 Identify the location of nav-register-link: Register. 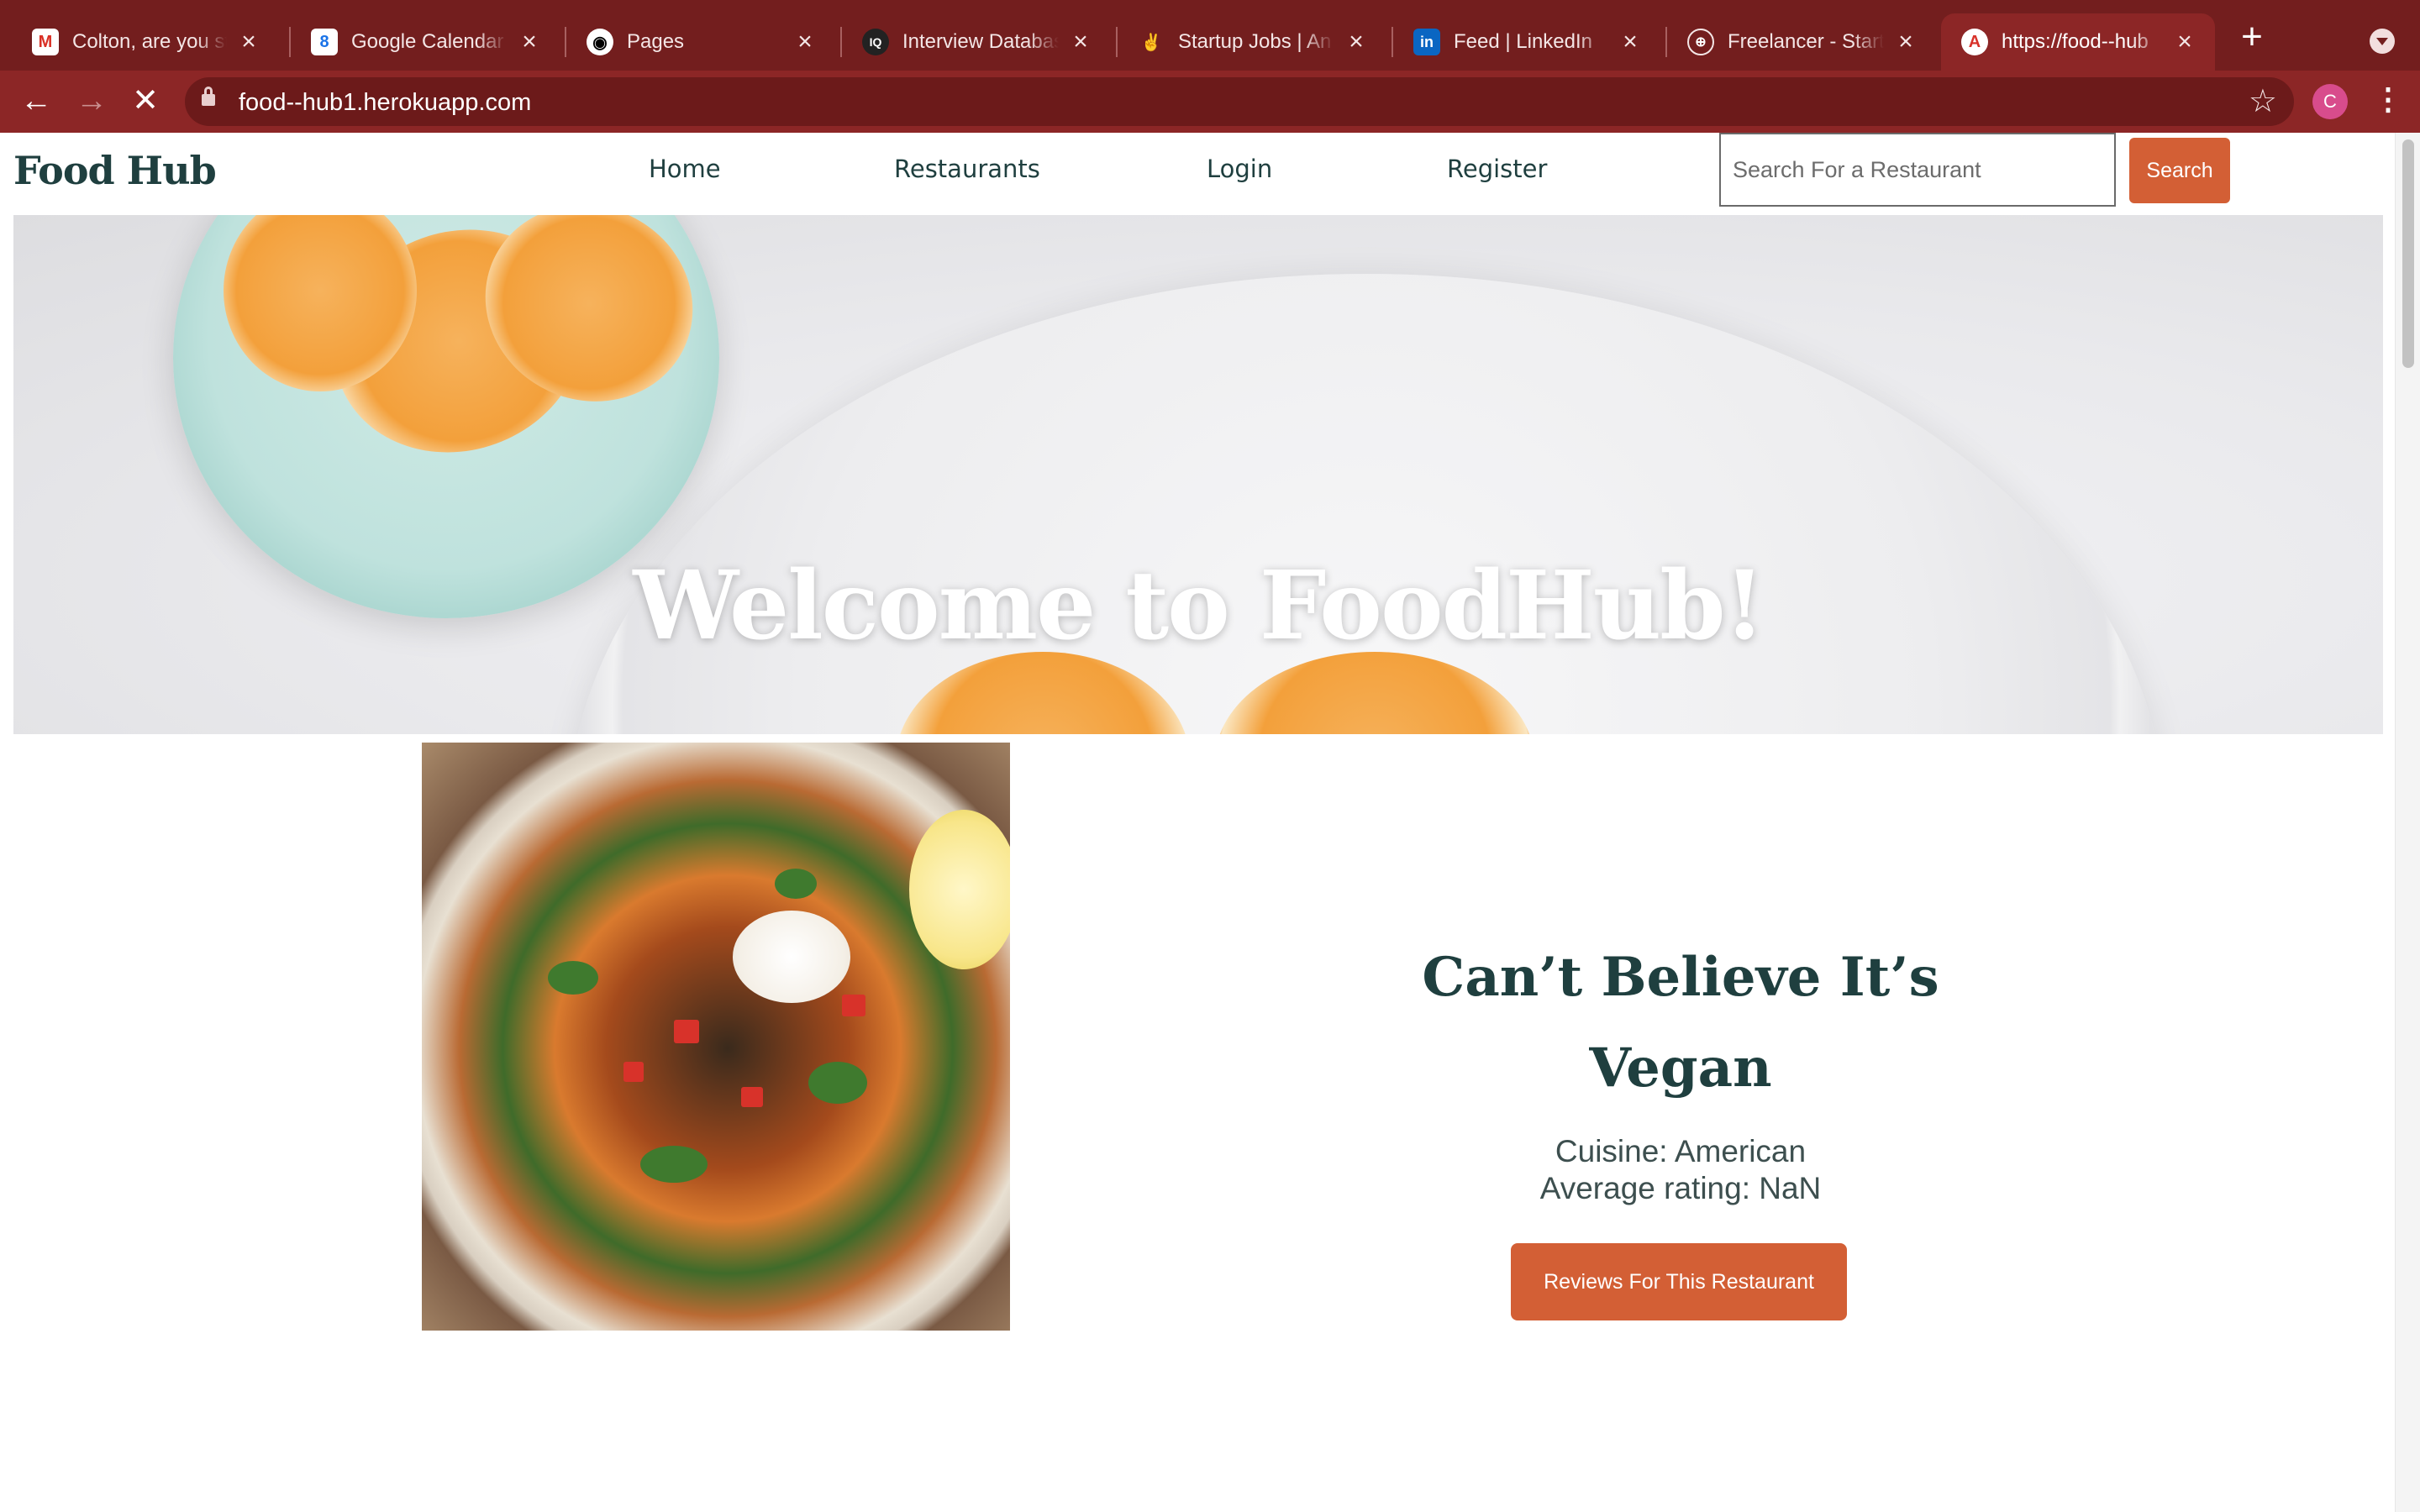
(1497, 169).